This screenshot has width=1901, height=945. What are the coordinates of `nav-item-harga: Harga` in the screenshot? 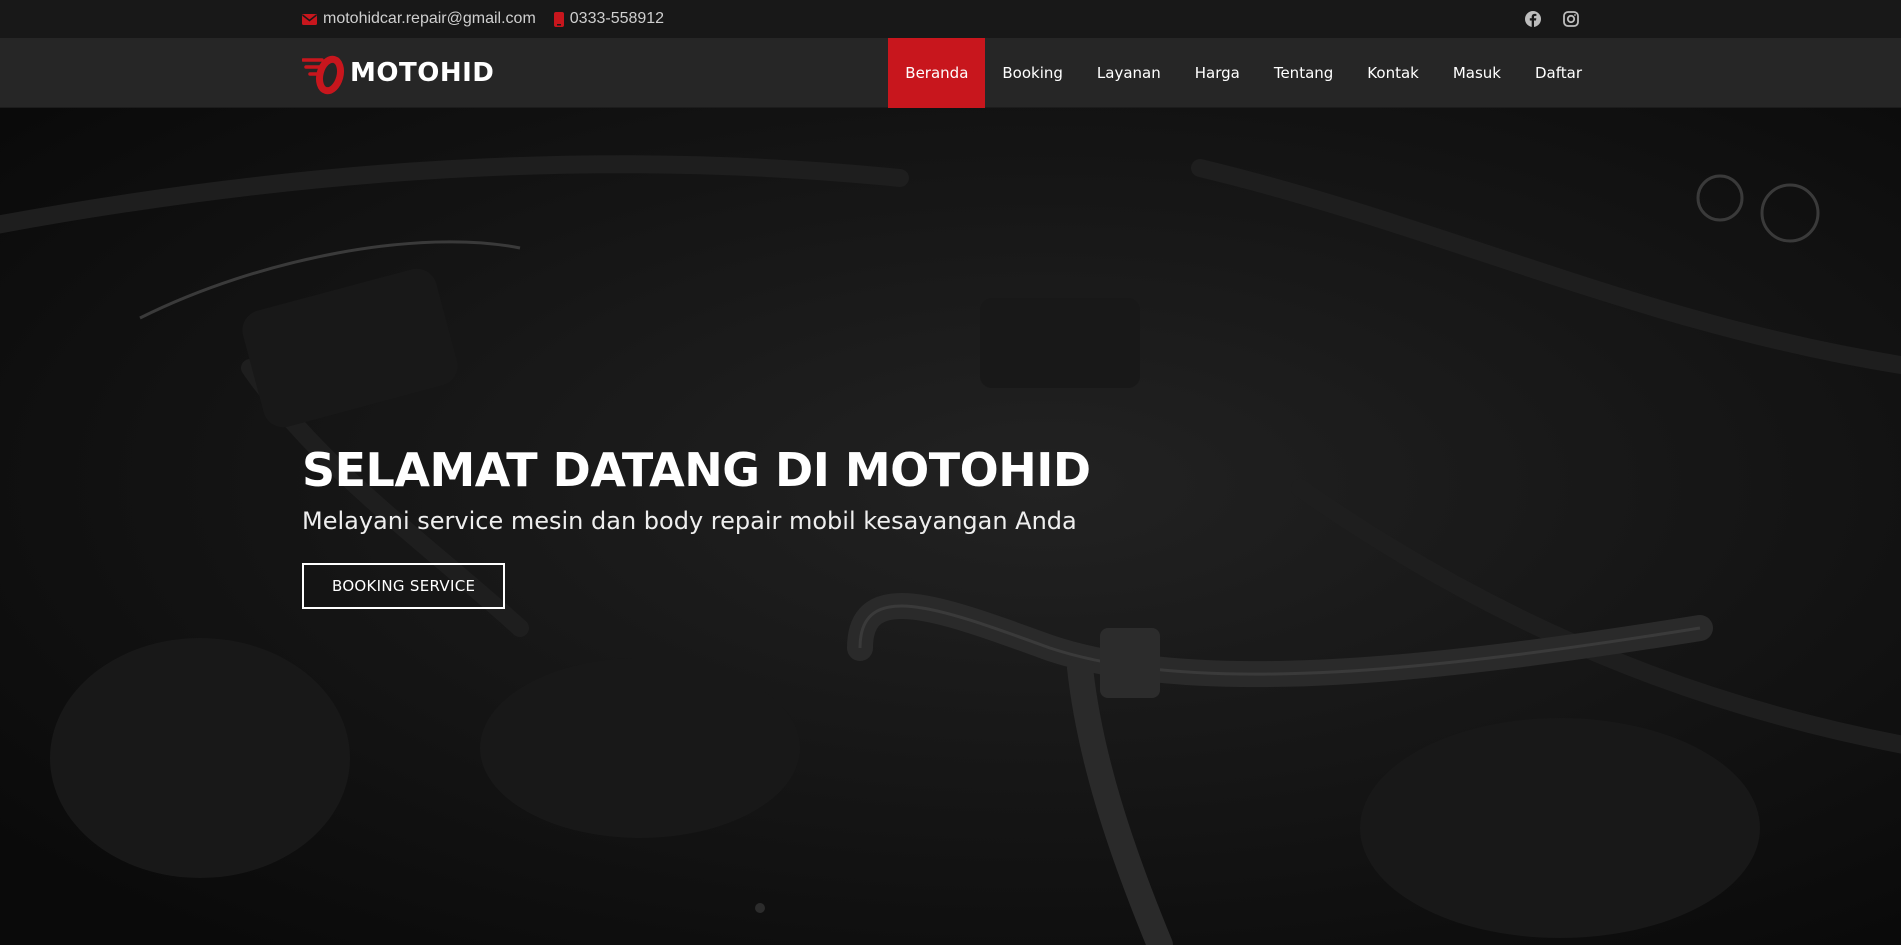 It's located at (1217, 73).